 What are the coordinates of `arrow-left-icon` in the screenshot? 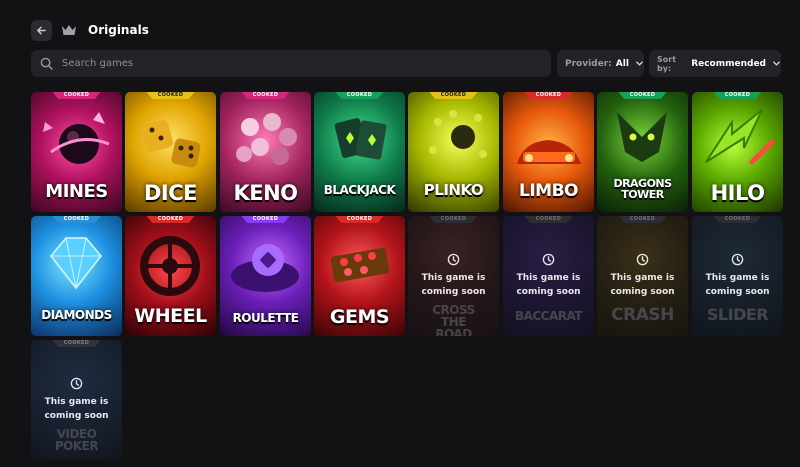 It's located at (41, 30).